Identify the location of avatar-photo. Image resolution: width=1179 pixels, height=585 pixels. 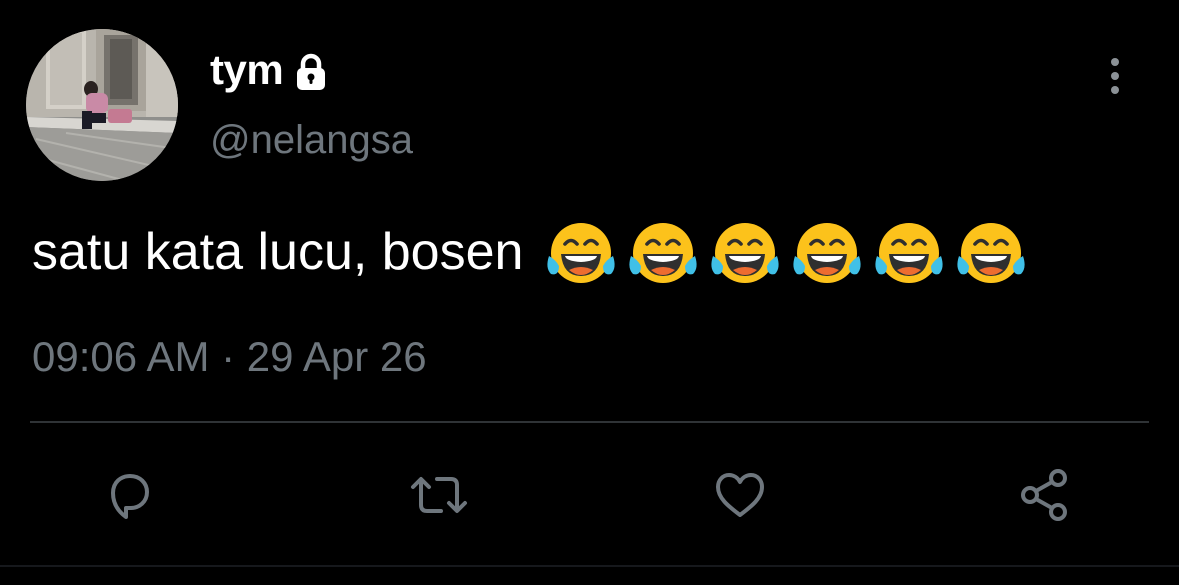
(102, 105).